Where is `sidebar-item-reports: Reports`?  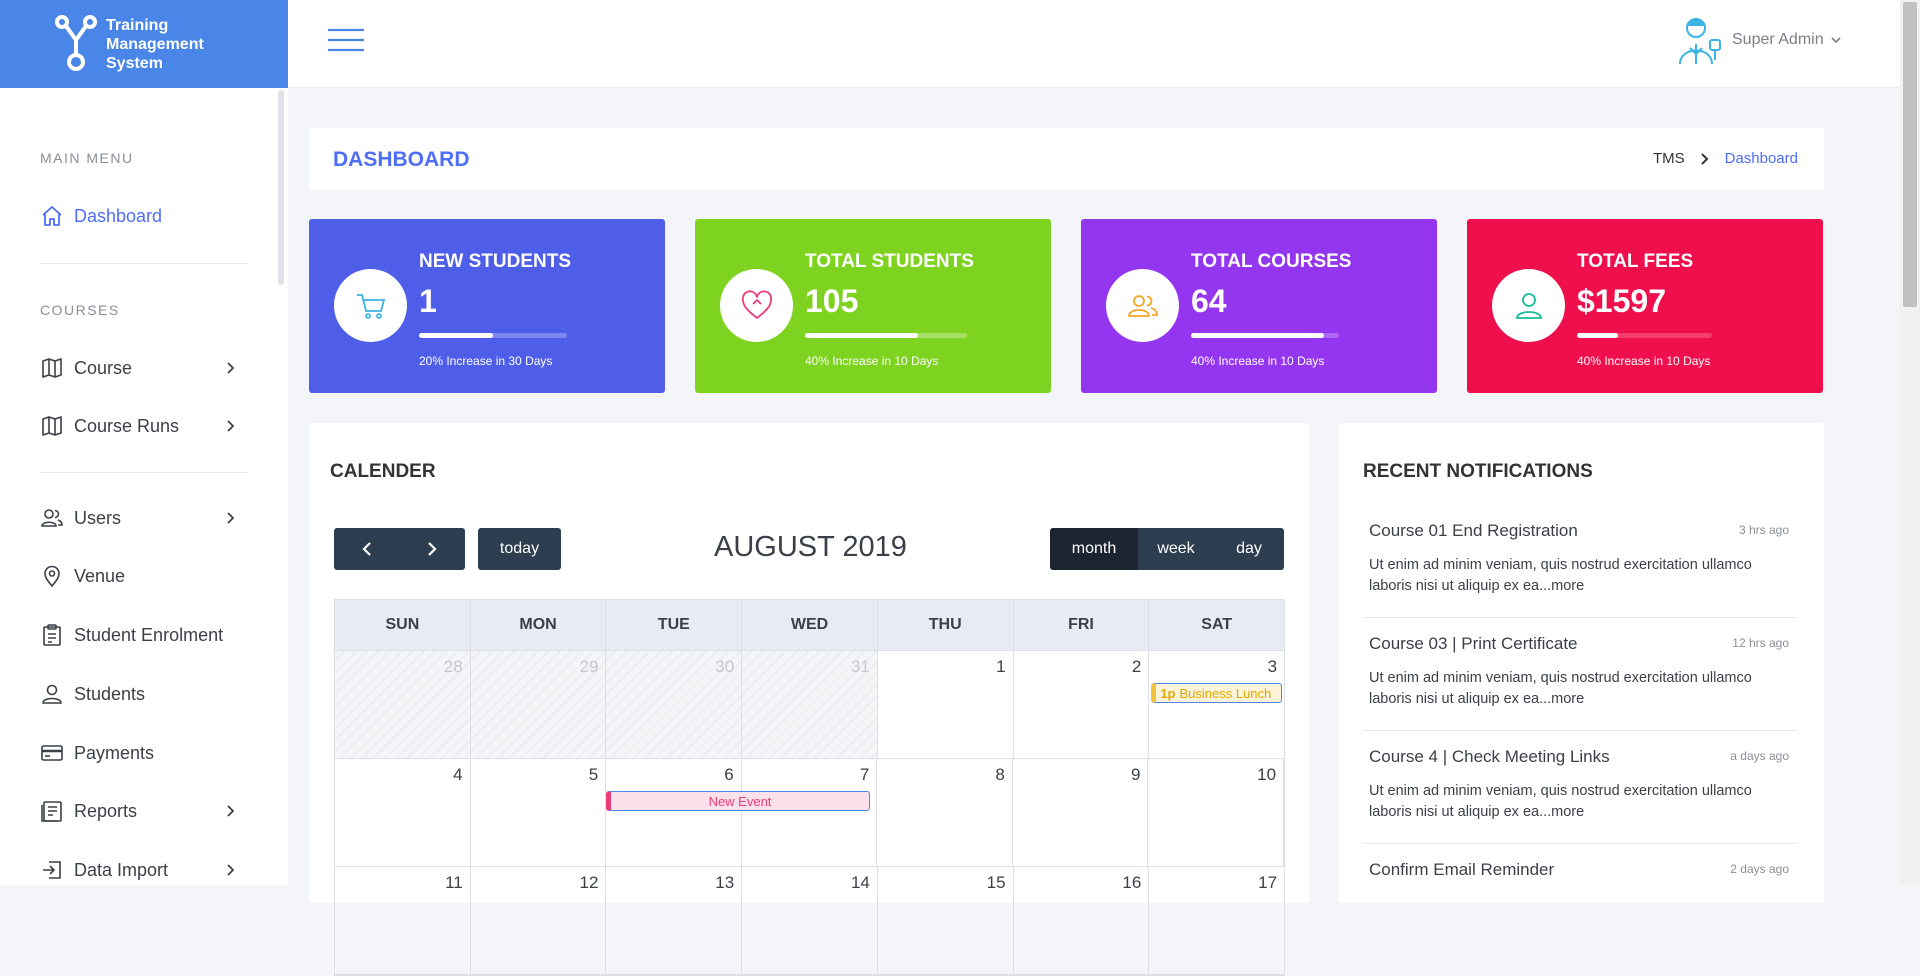 sidebar-item-reports: Reports is located at coordinates (139, 811).